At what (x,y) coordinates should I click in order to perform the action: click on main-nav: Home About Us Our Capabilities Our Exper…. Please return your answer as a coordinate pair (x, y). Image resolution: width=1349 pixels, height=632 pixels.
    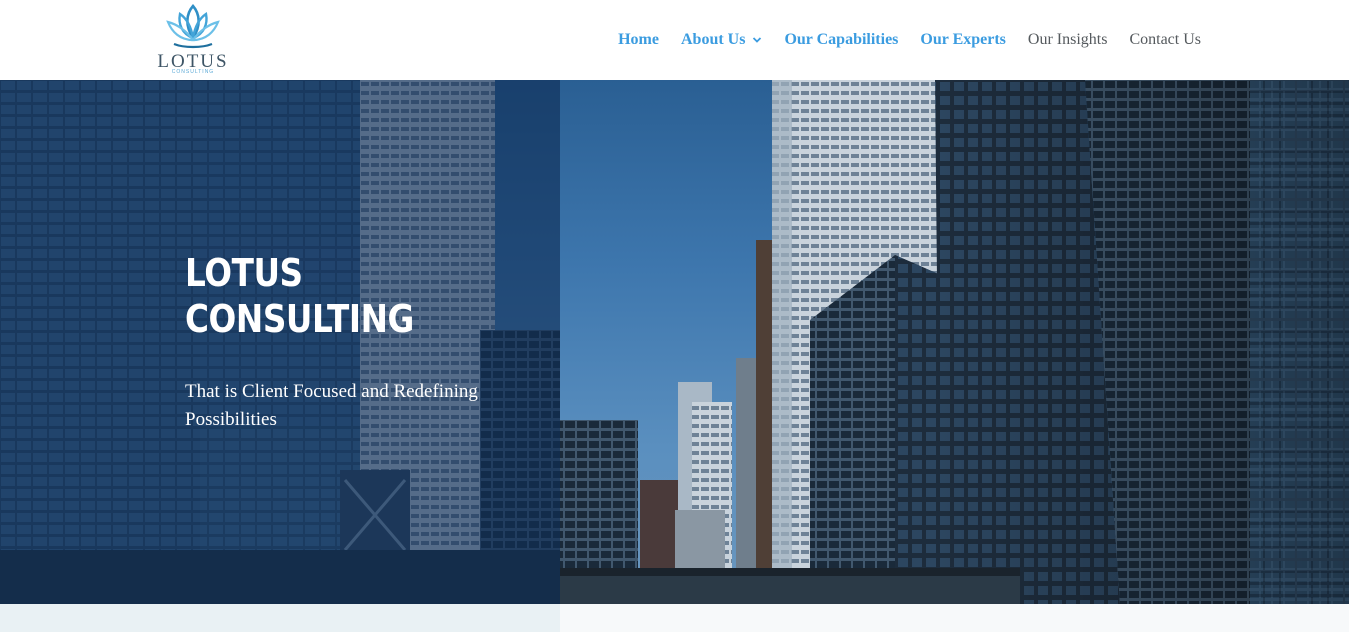
    Looking at the image, I should click on (909, 40).